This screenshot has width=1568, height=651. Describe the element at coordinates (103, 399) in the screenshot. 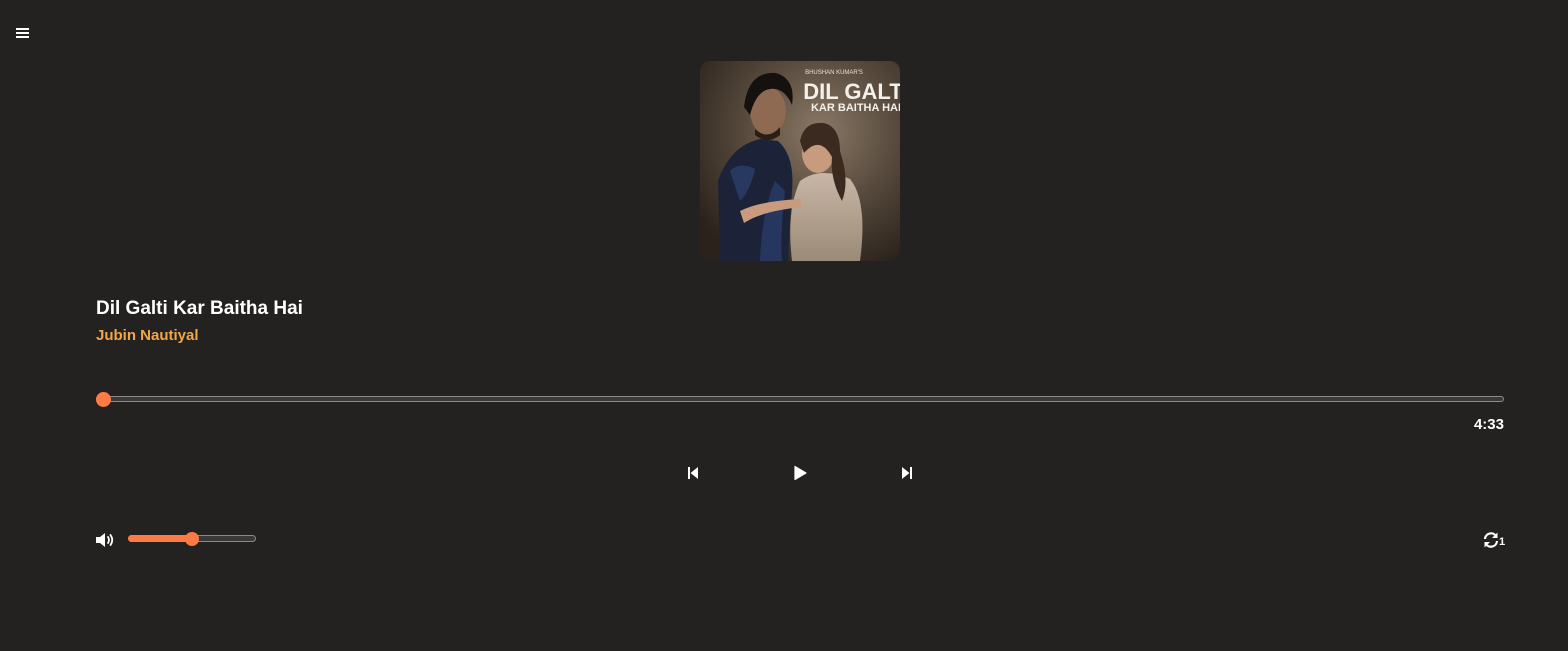

I see `progress-thumb` at that location.